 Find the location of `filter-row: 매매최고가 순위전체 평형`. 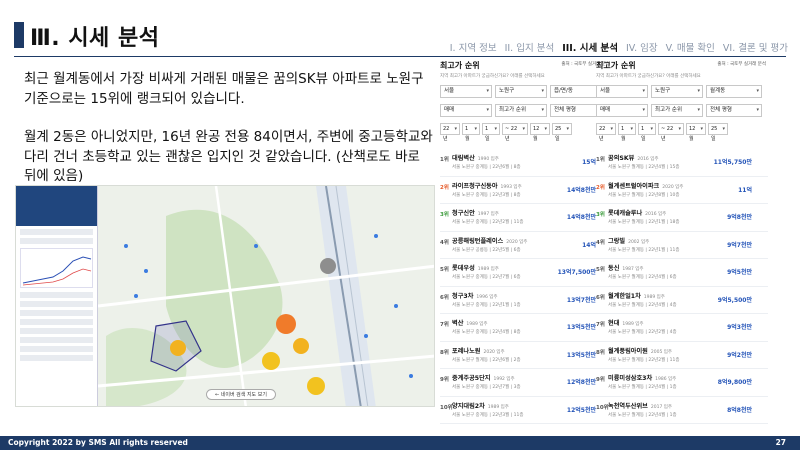

filter-row: 매매최고가 순위전체 평형 is located at coordinates (526, 110).